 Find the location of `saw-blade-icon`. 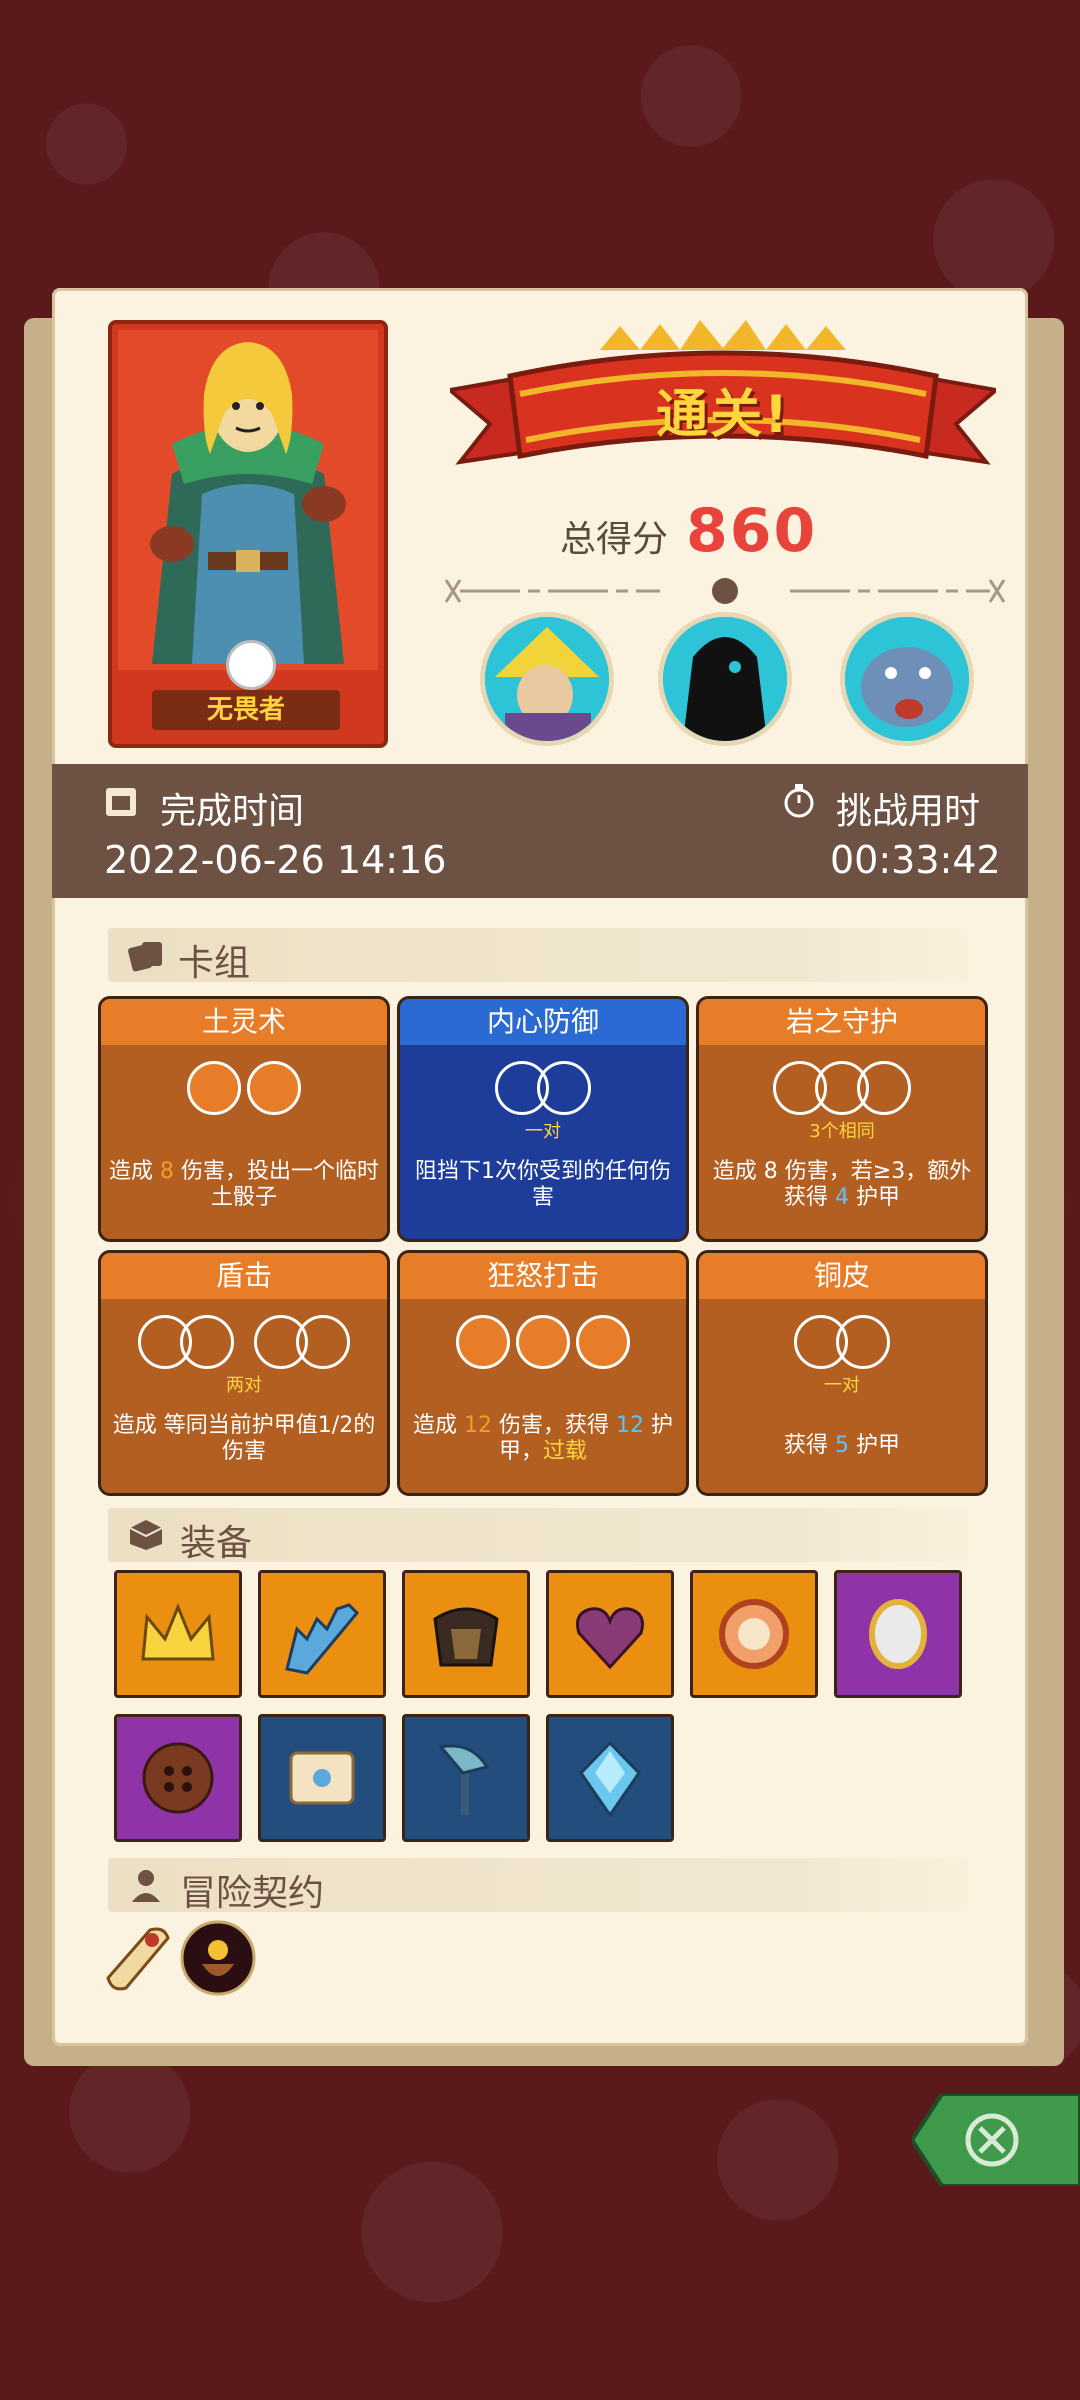

saw-blade-icon is located at coordinates (322, 1639).